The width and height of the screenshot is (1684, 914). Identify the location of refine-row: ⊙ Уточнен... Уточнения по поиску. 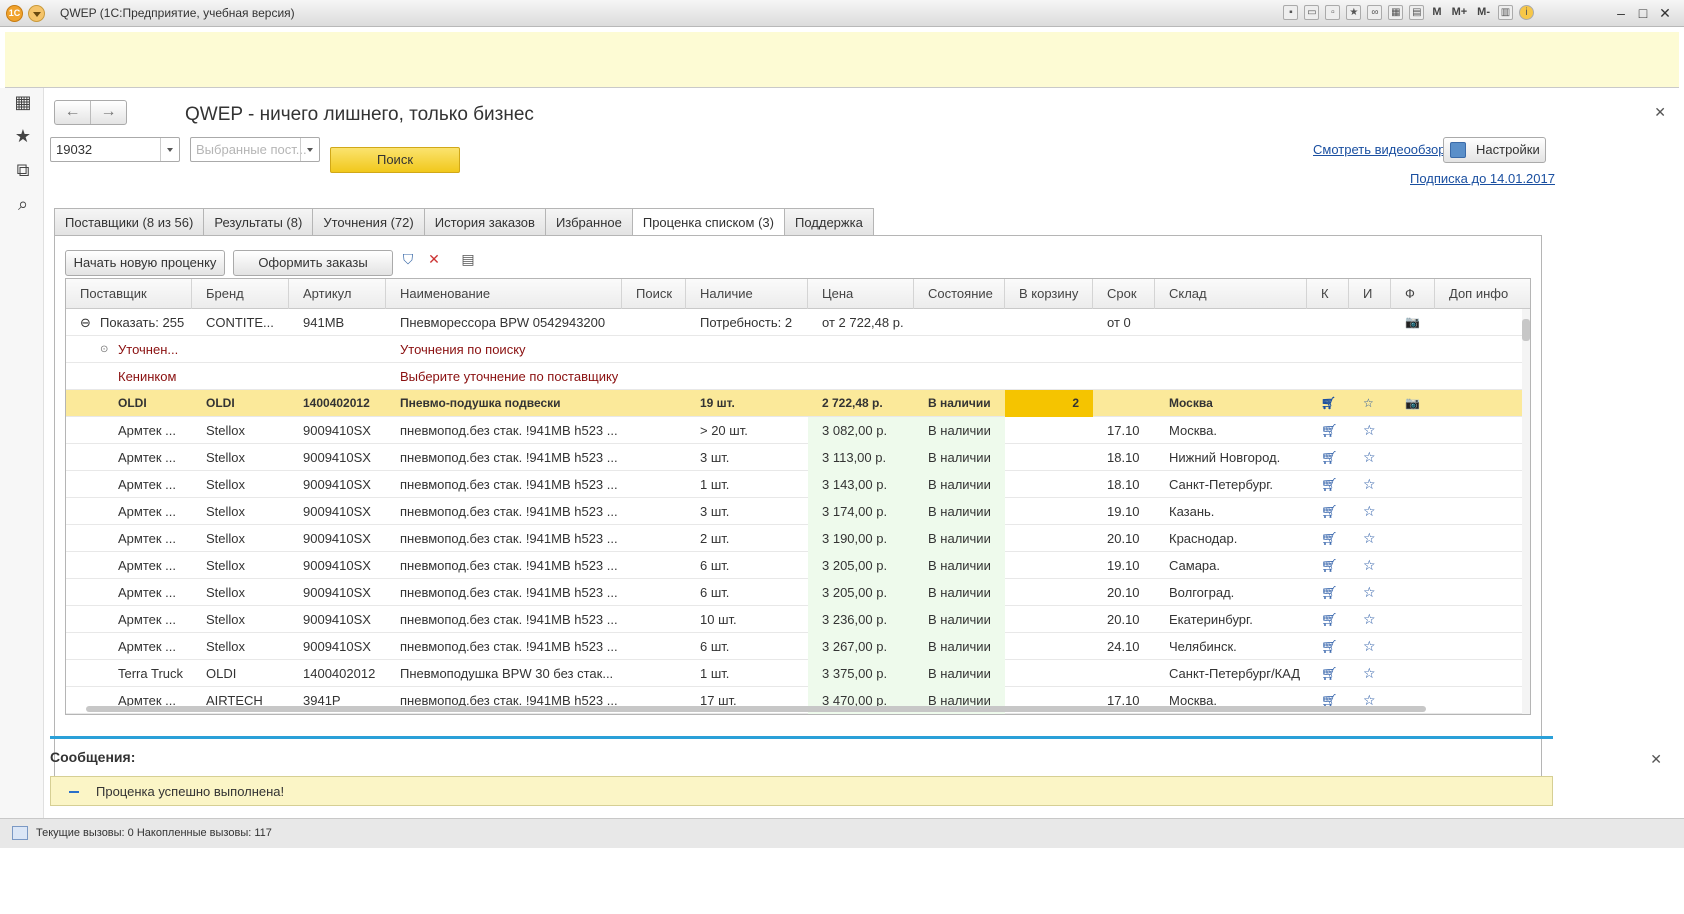
(795, 349).